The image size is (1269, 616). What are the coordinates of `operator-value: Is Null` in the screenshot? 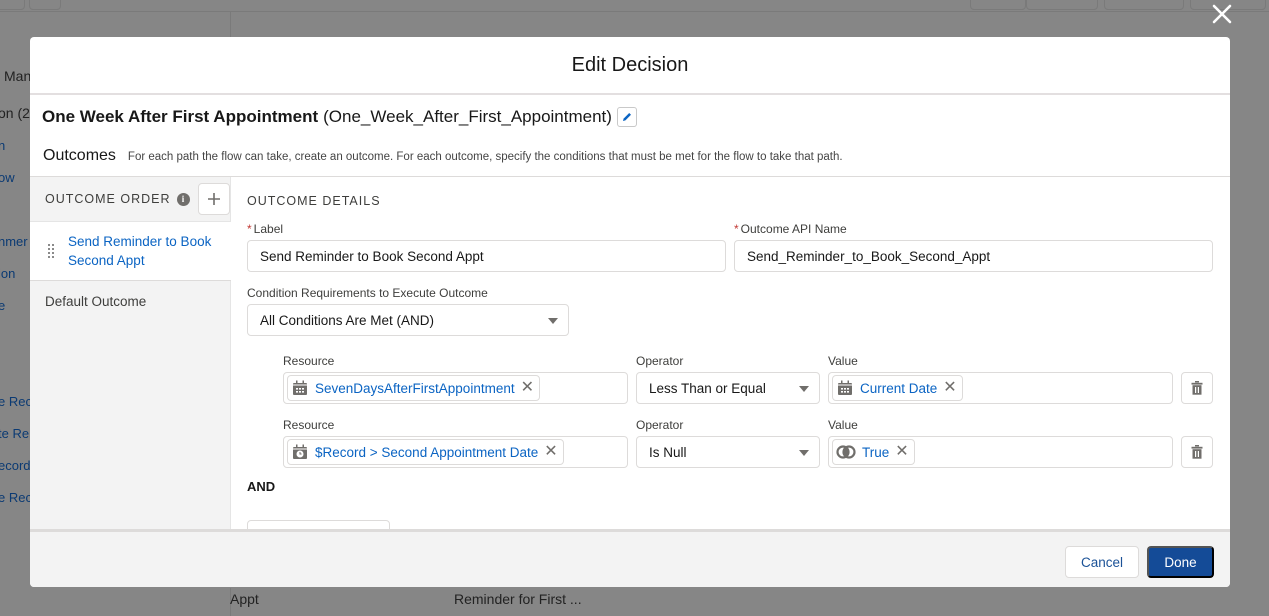 It's located at (668, 452).